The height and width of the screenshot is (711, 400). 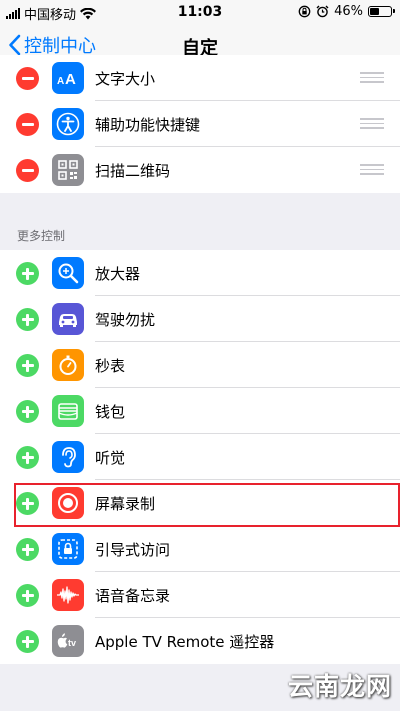 I want to click on list-item-label: 辅助功能快捷键, so click(x=148, y=125).